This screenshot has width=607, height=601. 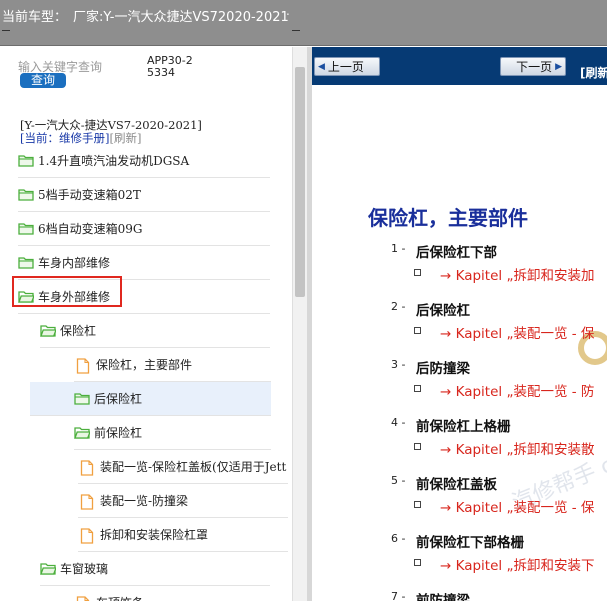 What do you see at coordinates (125, 138) in the screenshot?
I see `refresh-link: [刷新]` at bounding box center [125, 138].